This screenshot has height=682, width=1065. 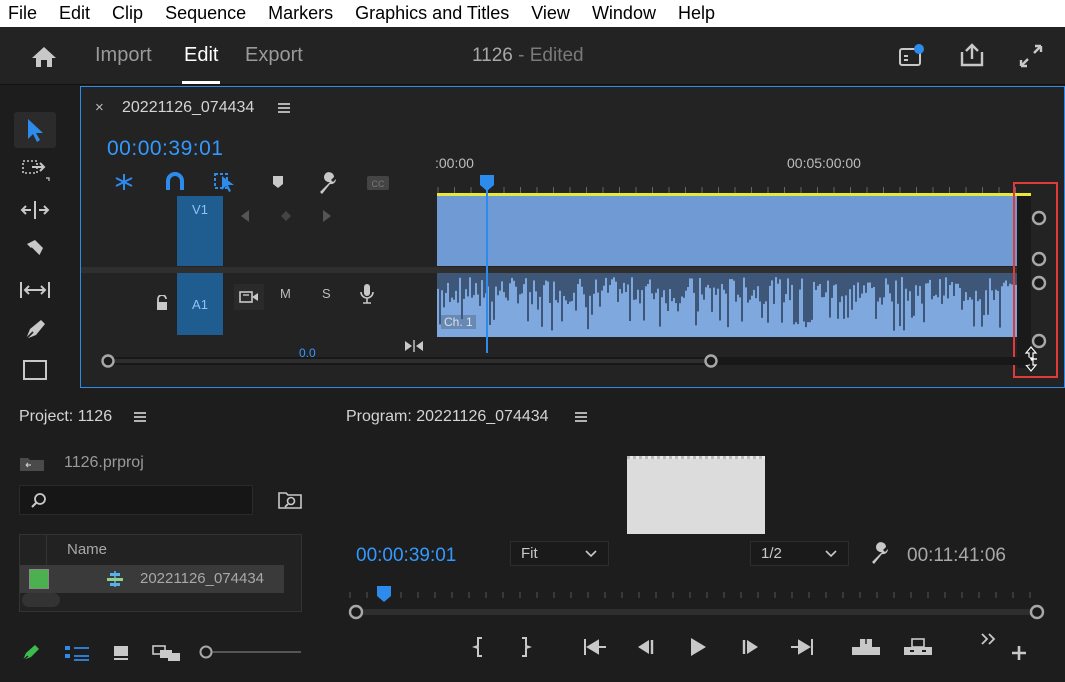 What do you see at coordinates (201, 55) in the screenshot?
I see `tab-edit: Edit` at bounding box center [201, 55].